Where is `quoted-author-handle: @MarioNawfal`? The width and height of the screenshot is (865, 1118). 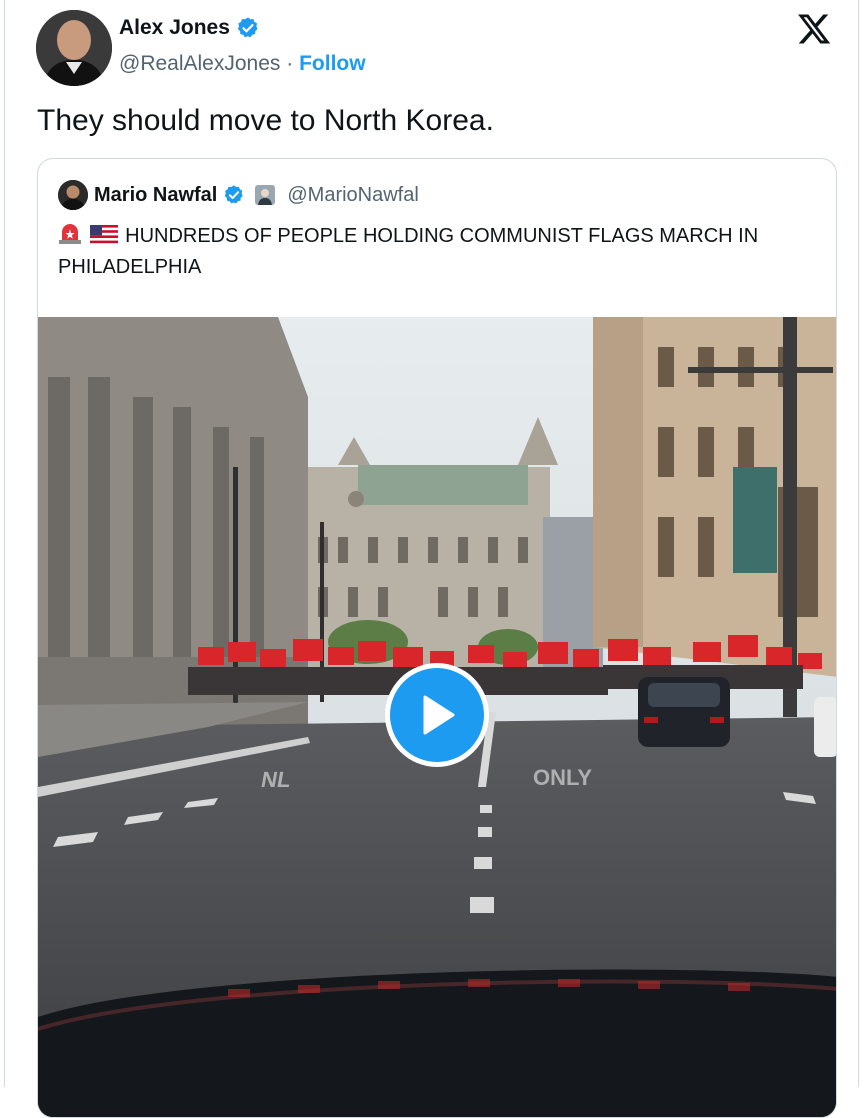 quoted-author-handle: @MarioNawfal is located at coordinates (353, 194).